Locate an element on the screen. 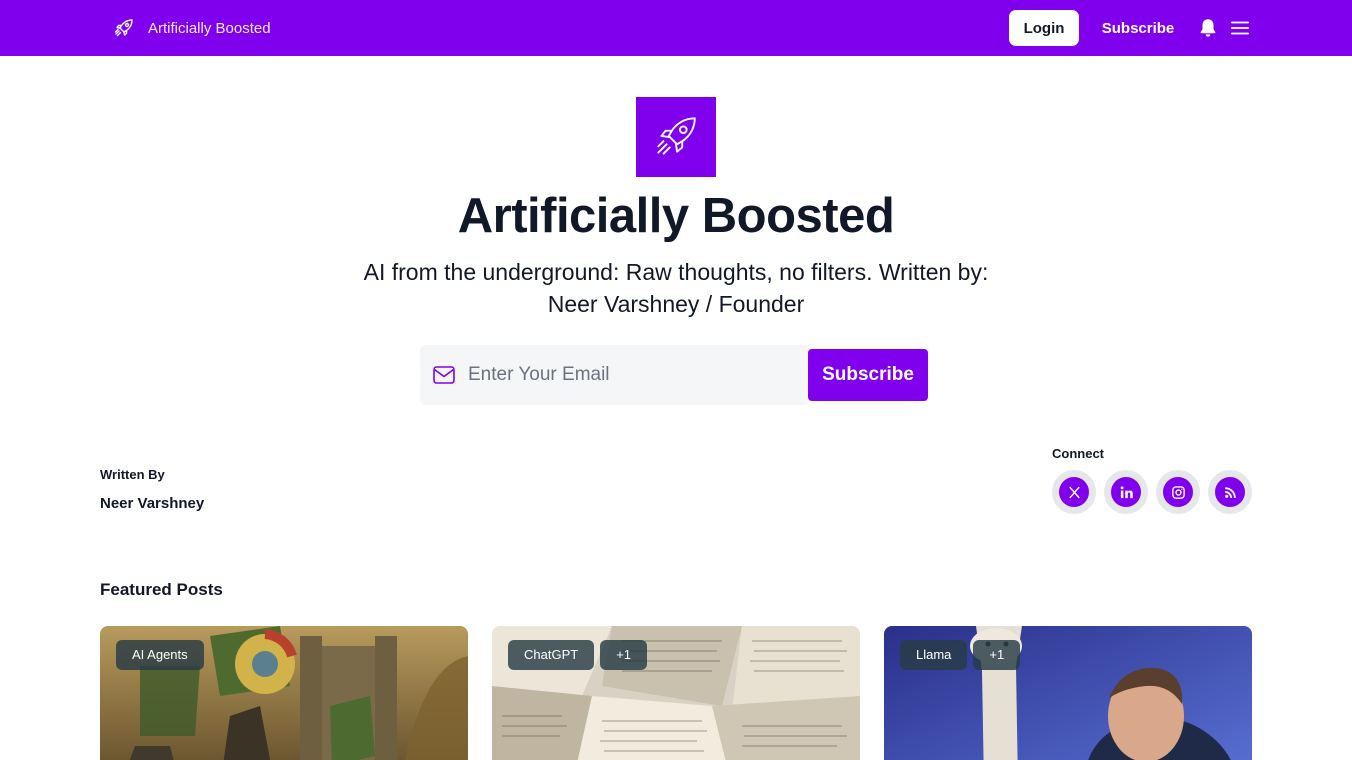 The width and height of the screenshot is (1352, 760). linkedin-icon is located at coordinates (1126, 491).